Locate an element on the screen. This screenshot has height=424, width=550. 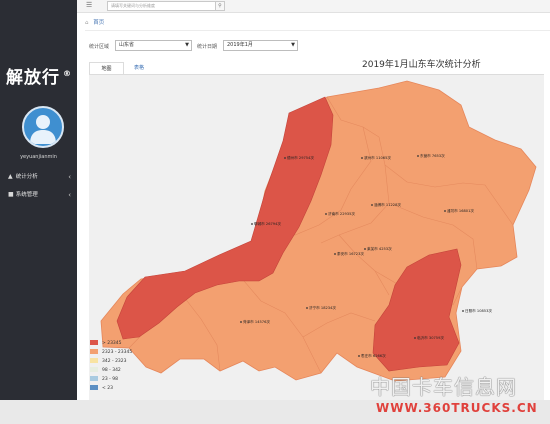
legend-label: 2323 - 23345 is located at coordinates (117, 352).